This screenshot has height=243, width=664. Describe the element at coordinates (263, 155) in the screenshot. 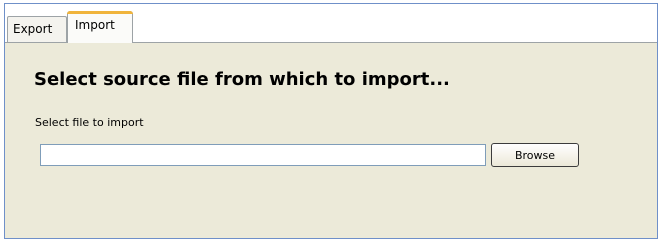

I see `file-path-input` at that location.